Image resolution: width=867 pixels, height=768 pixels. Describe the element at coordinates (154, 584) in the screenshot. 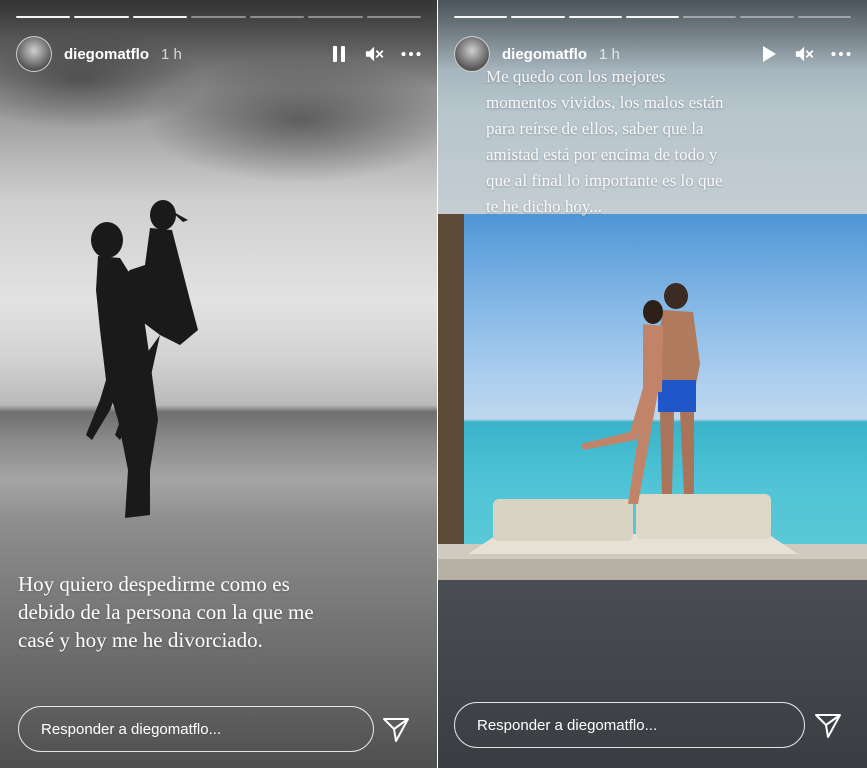

I see `caption-line: Hoy quiero despedirme como es` at that location.